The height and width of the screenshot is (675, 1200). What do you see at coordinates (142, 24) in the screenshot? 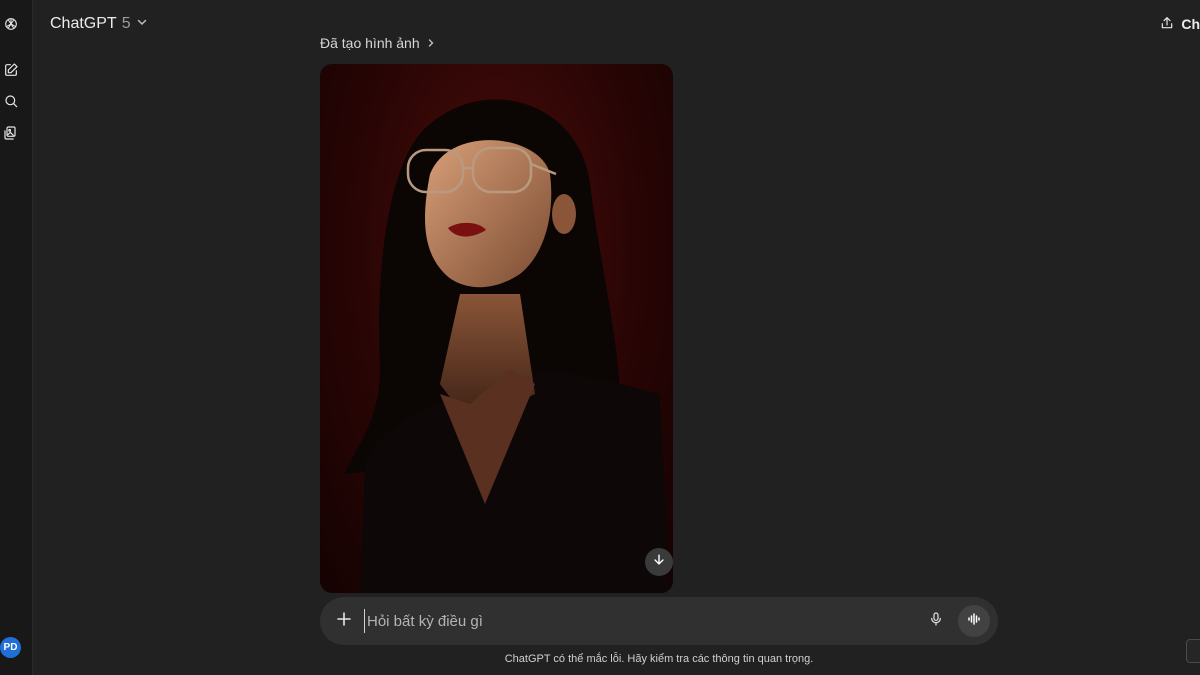
I see `chevron-down-icon` at bounding box center [142, 24].